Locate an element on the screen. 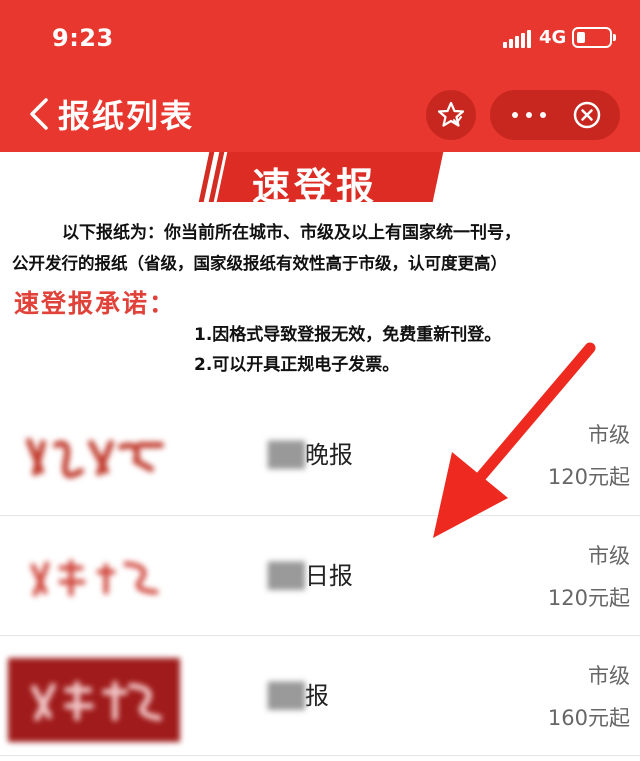 The image size is (640, 761). chevron-left-icon is located at coordinates (42, 114).